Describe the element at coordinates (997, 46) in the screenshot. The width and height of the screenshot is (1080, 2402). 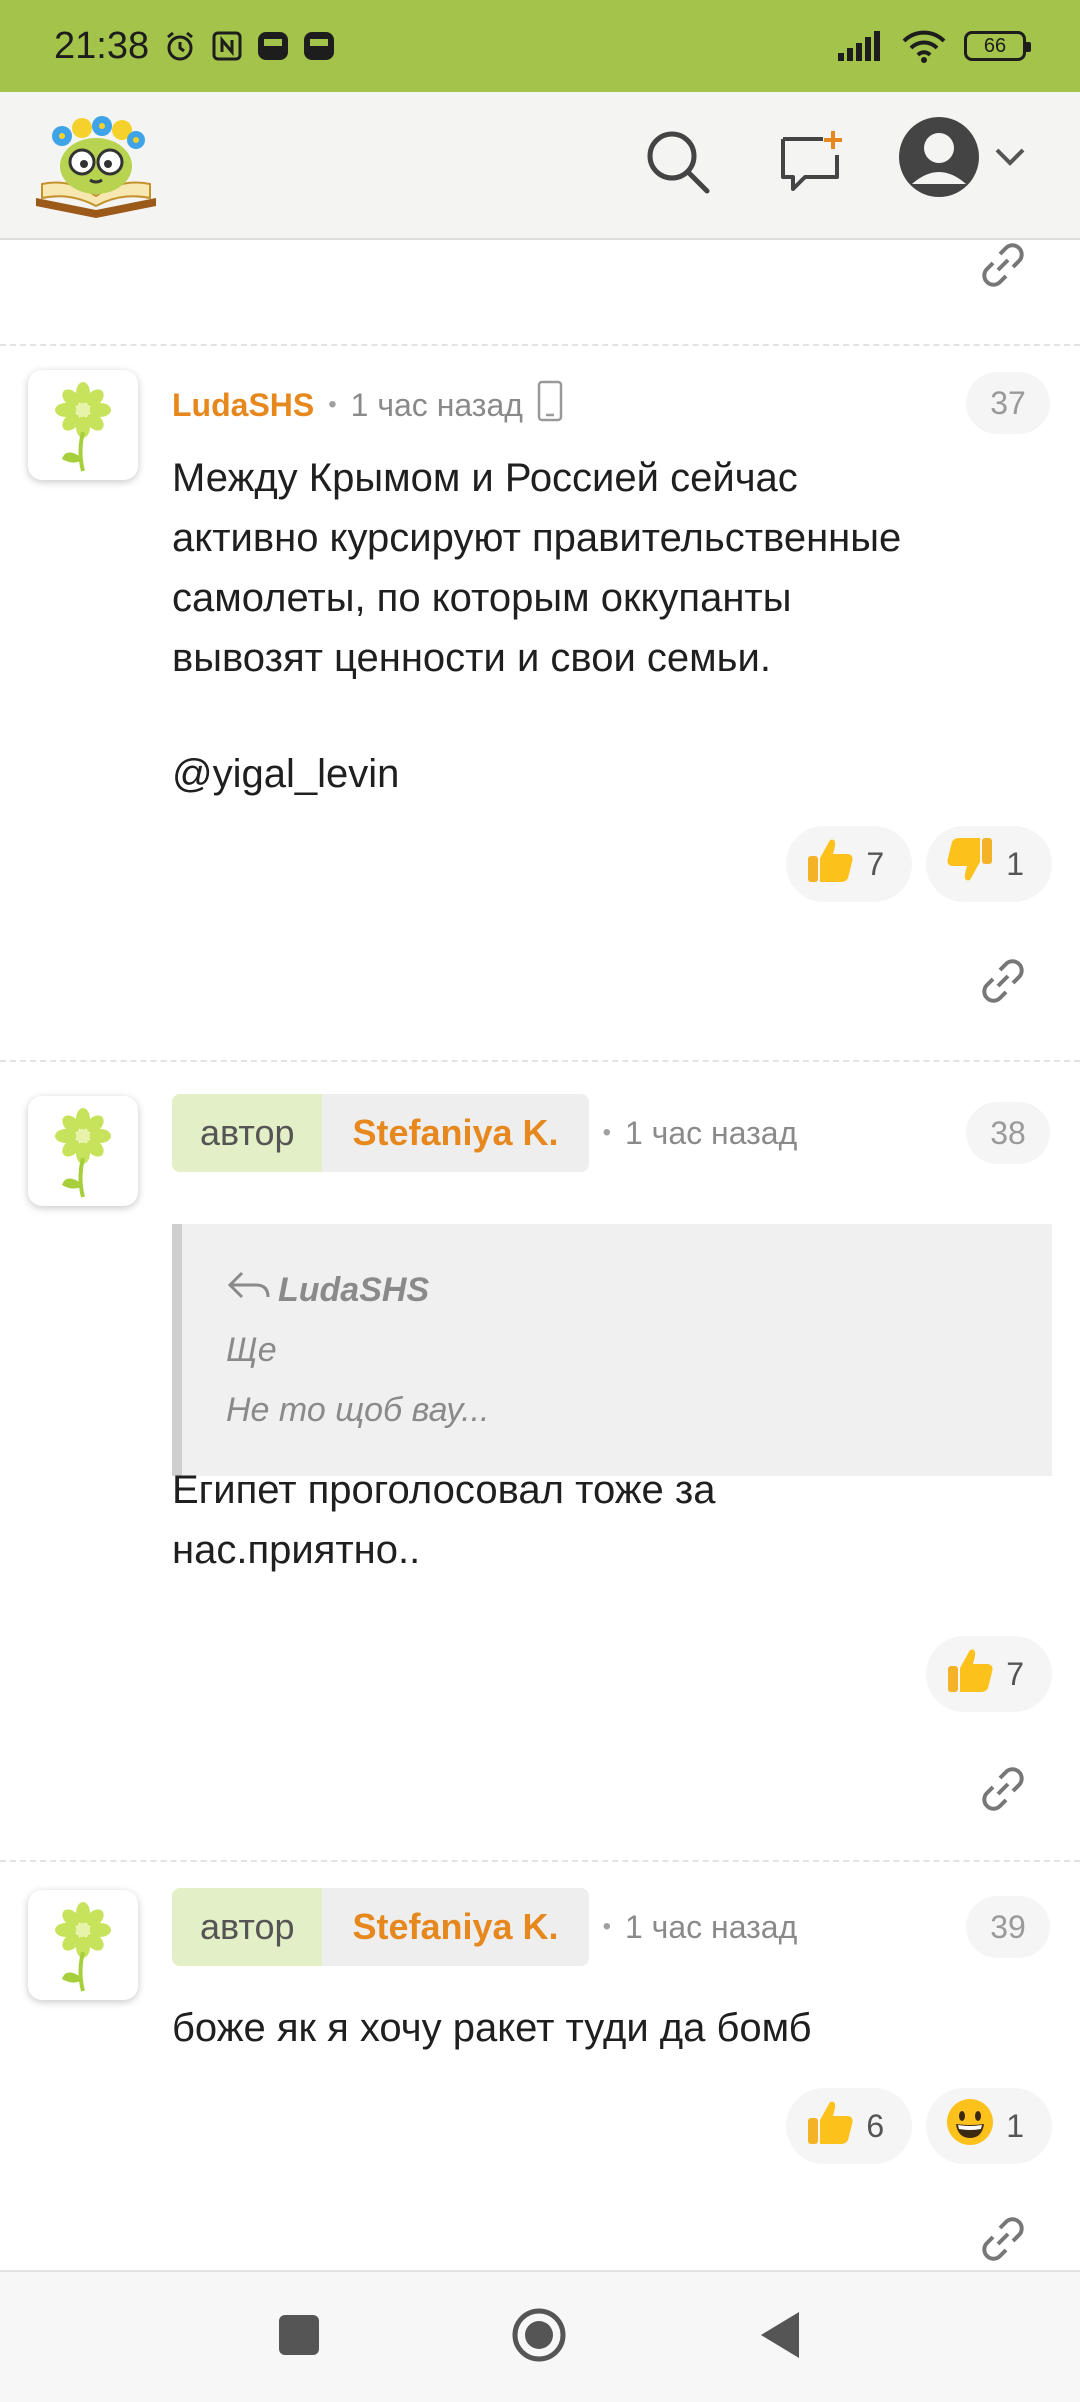
I see `battery-indicator: 66` at that location.